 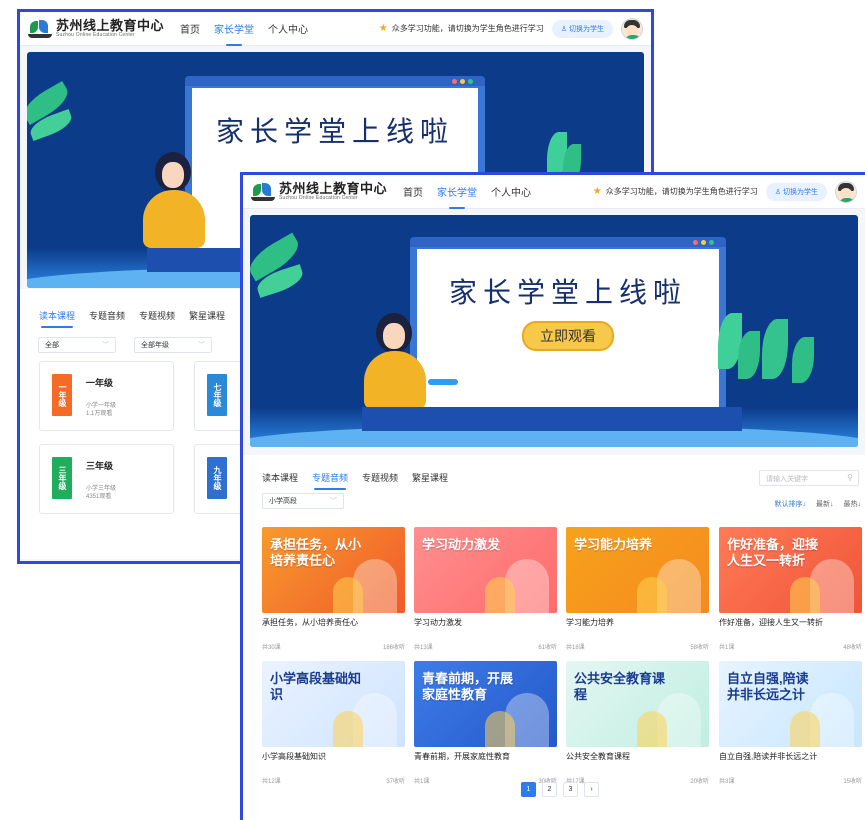 I want to click on course-card: 承担任务，从小培养责任心 承担任务，从小培养责任心 共30课 186收听, so click(x=333, y=589).